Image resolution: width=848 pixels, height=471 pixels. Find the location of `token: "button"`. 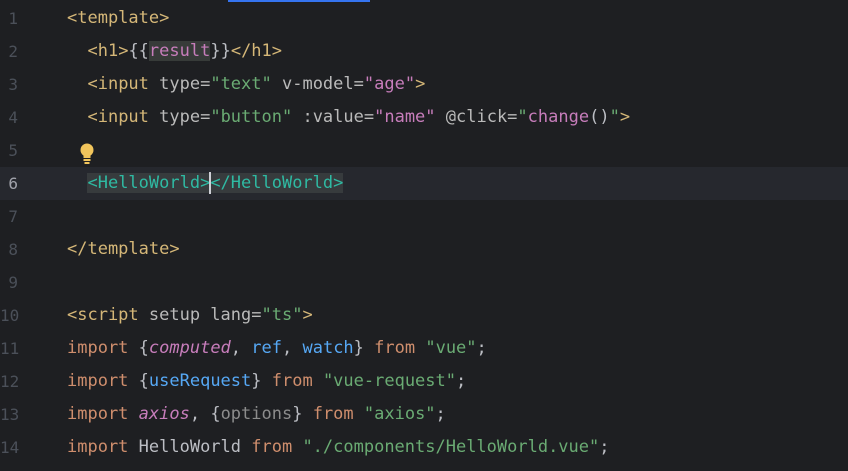

token: "button" is located at coordinates (251, 117).